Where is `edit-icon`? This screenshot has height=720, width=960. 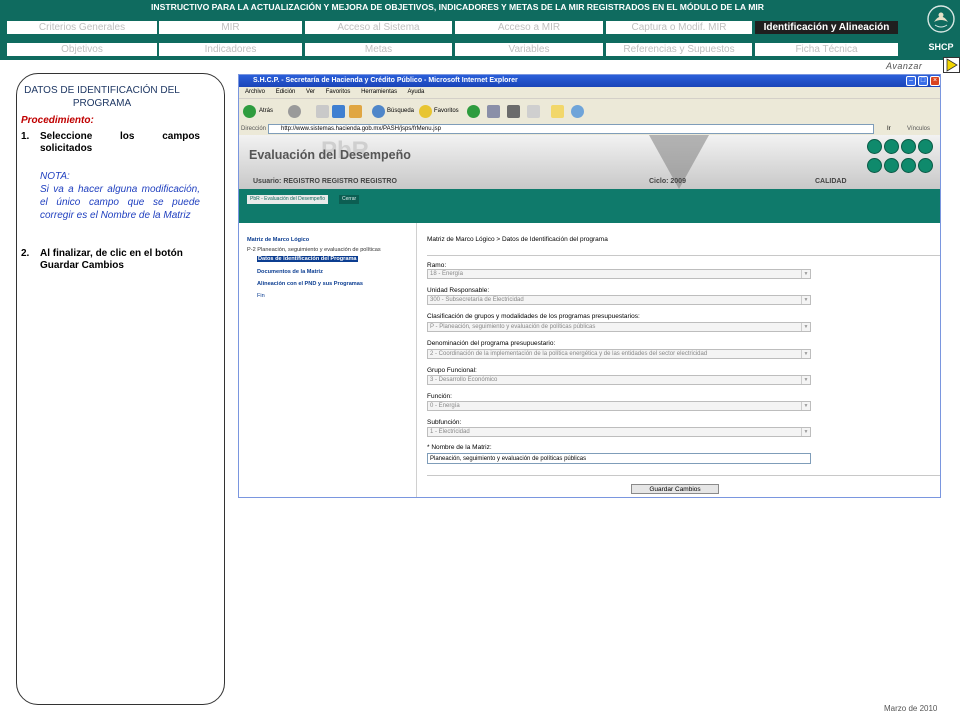
edit-icon is located at coordinates (533, 111).